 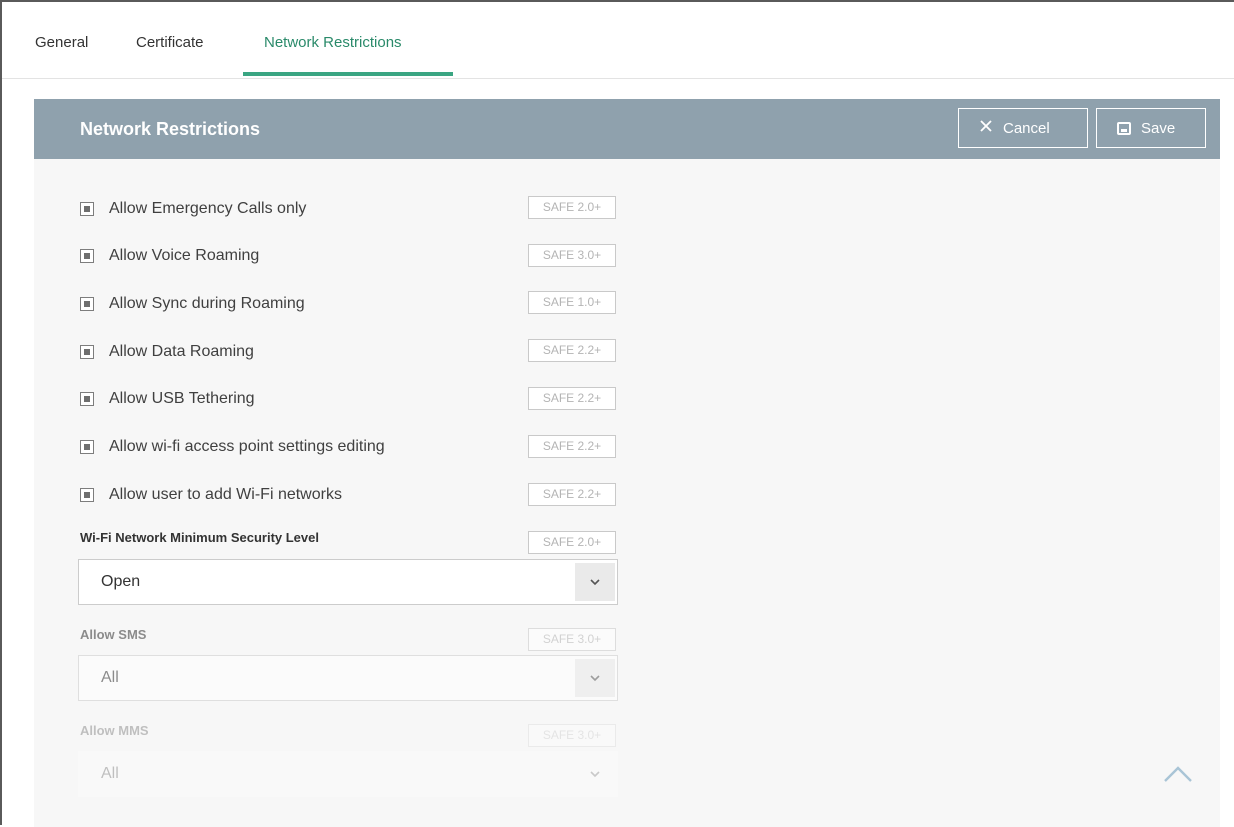 I want to click on option-add-wifi-networks: Allow user to add Wi-Fi networks, so click(x=211, y=495).